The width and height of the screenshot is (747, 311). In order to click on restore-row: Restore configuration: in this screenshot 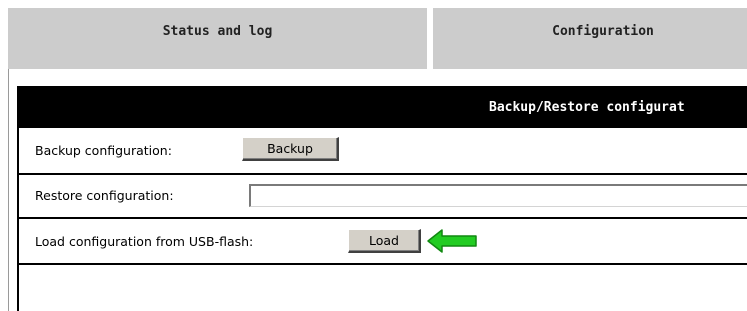, I will do `click(383, 197)`.